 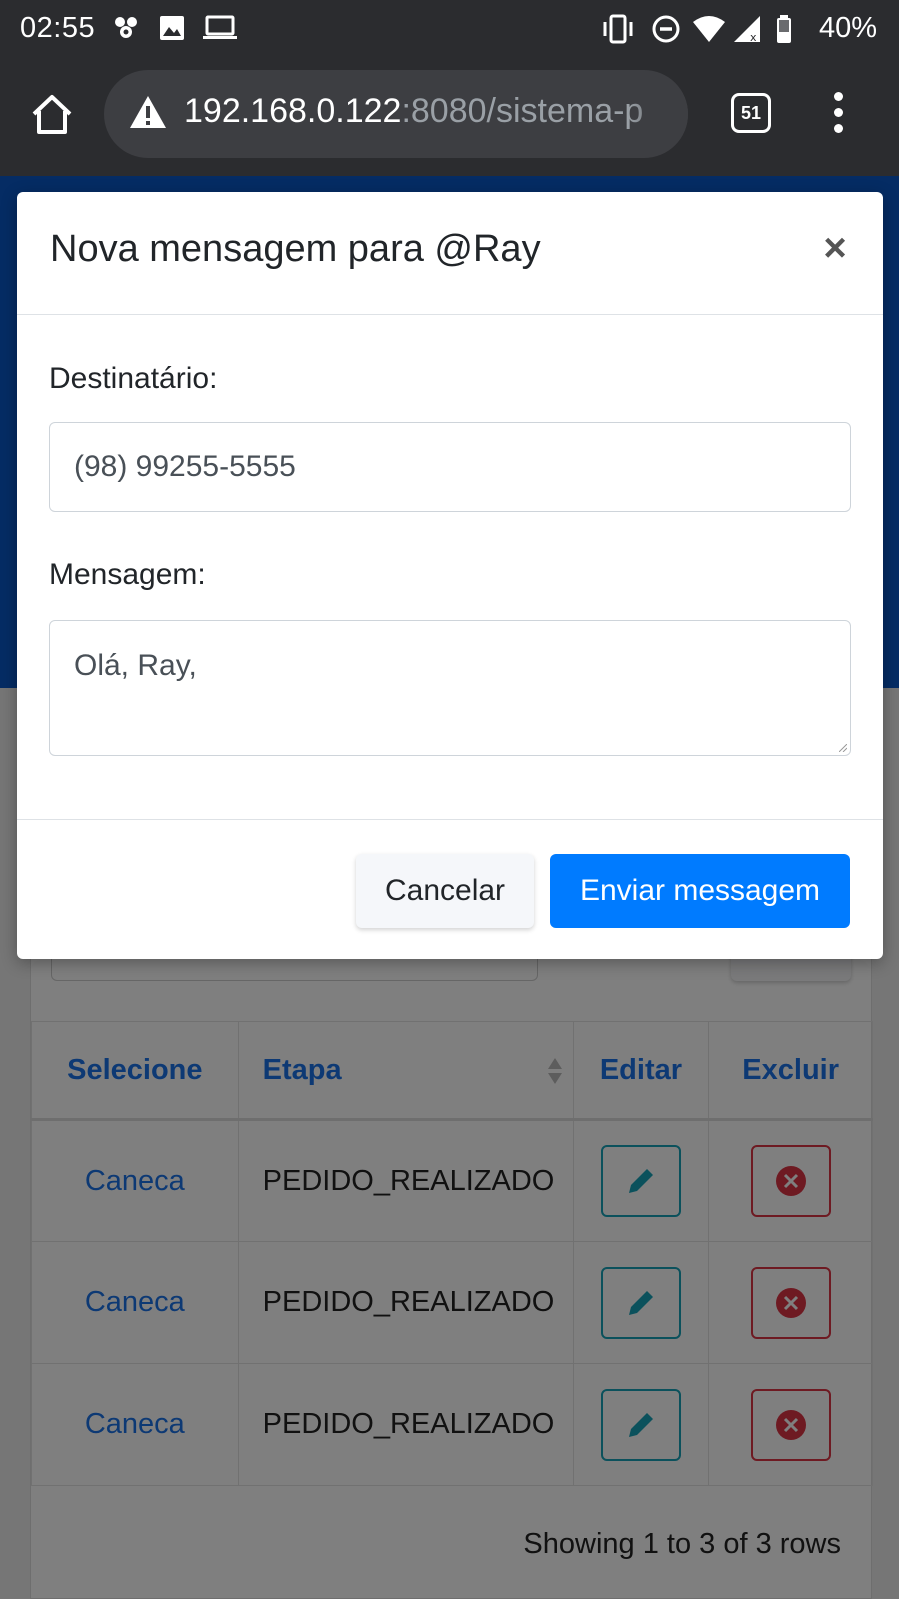 What do you see at coordinates (700, 891) in the screenshot?
I see `send-message-button: Enviar messagem` at bounding box center [700, 891].